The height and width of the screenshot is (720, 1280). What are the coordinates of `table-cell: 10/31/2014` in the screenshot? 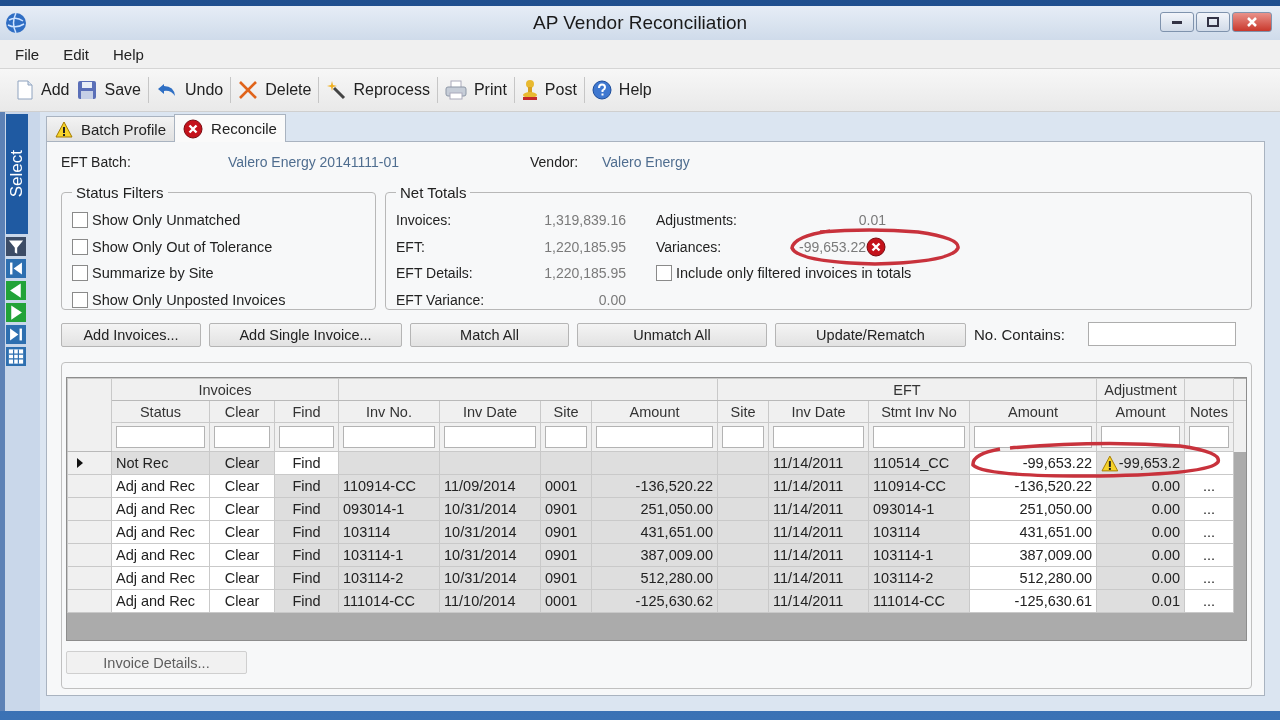 It's located at (480, 555).